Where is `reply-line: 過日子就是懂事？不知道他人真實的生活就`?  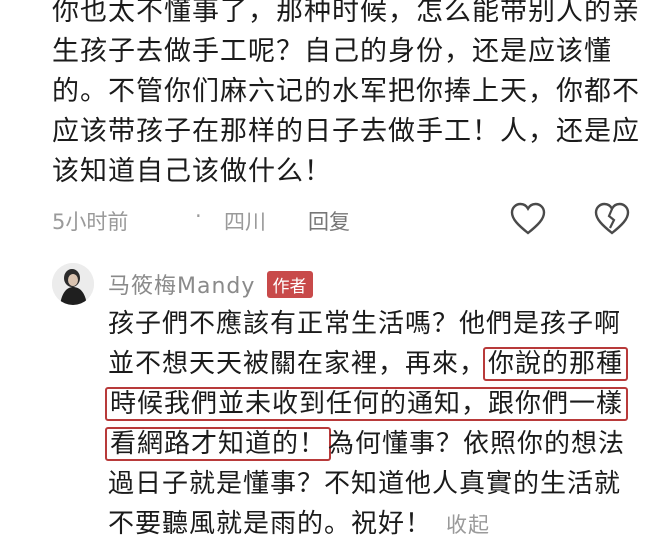
reply-line: 過日子就是懂事？不知道他人真實的生活就 is located at coordinates (383, 484).